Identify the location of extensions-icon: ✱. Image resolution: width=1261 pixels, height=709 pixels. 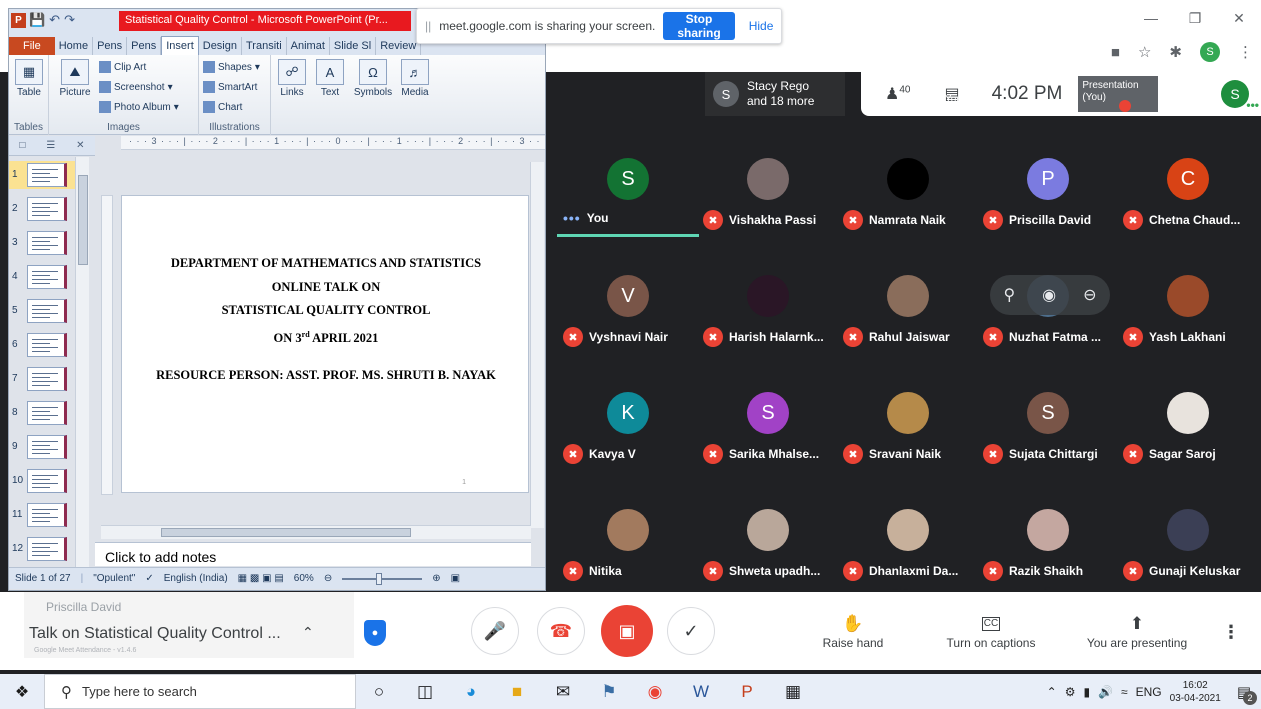
(1175, 52).